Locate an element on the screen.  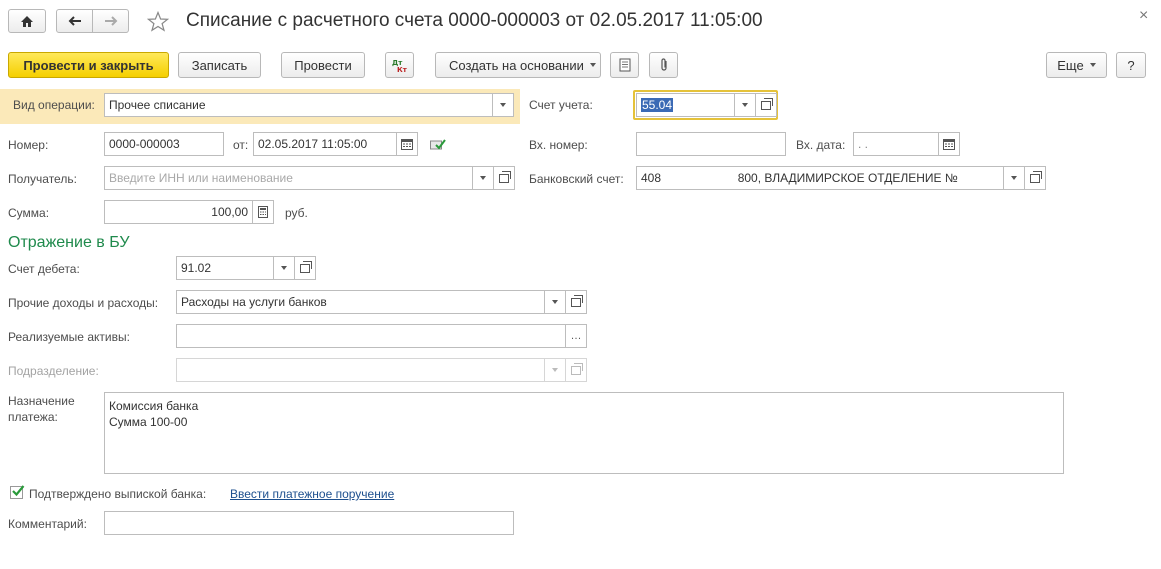
account-input: 55.04 is located at coordinates (685, 105).